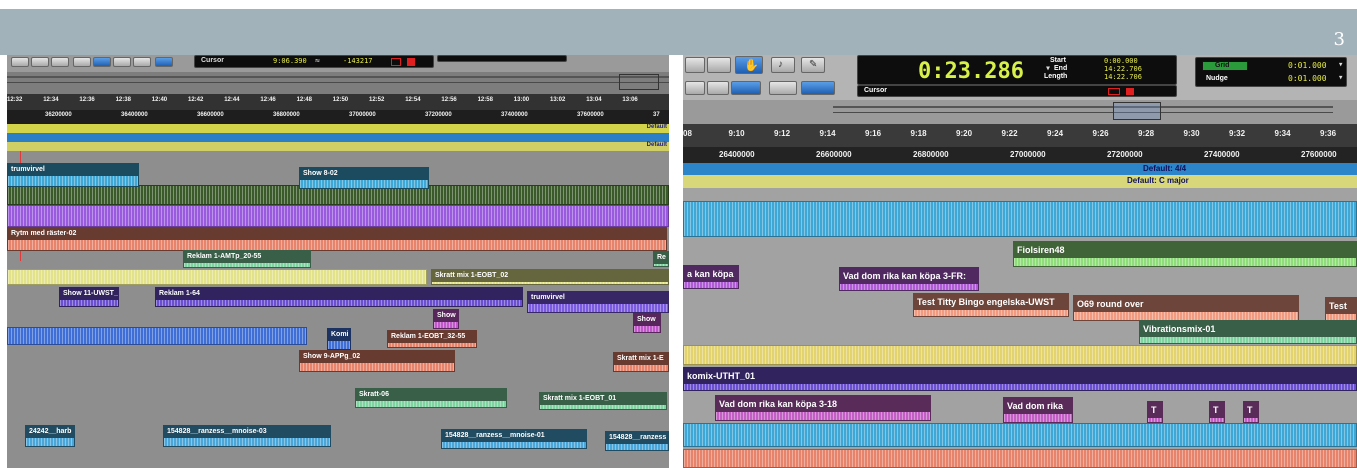 This screenshot has width=1357, height=468. Describe the element at coordinates (314, 61) in the screenshot. I see `cursor-display: Cursor 9:06.390 ≈ -143217` at that location.